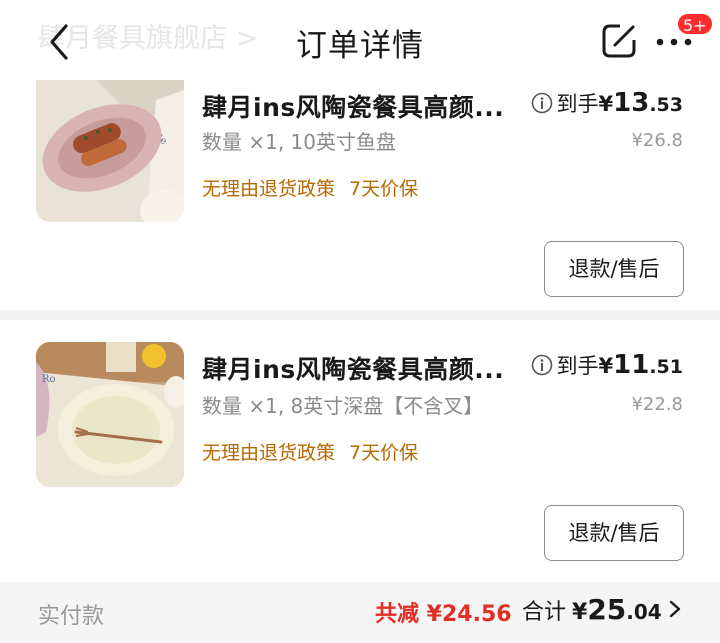  I want to click on total-decimal: .04, so click(644, 612).